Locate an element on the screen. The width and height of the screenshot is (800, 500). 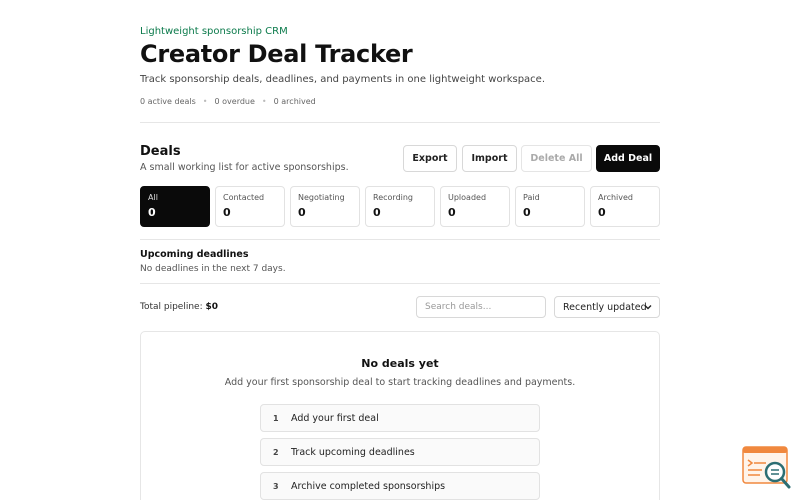
tab-label: Negotiating is located at coordinates (321, 197).